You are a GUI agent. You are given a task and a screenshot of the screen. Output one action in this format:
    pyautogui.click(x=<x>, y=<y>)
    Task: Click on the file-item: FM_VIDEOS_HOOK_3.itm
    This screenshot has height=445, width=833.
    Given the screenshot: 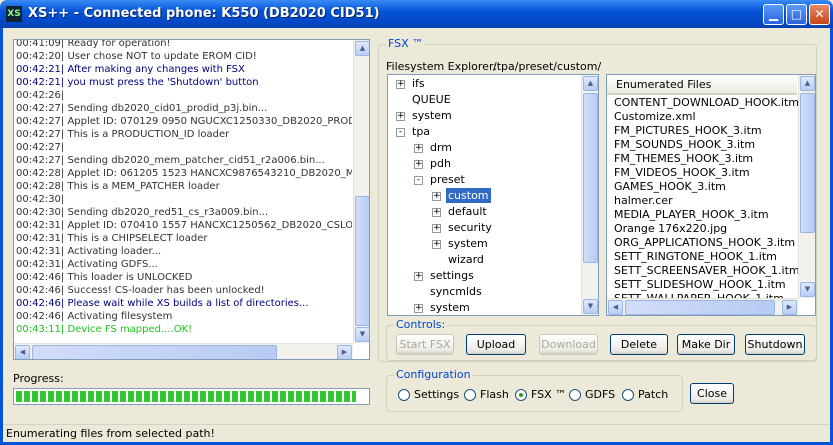 What is the action you would take?
    pyautogui.click(x=682, y=173)
    